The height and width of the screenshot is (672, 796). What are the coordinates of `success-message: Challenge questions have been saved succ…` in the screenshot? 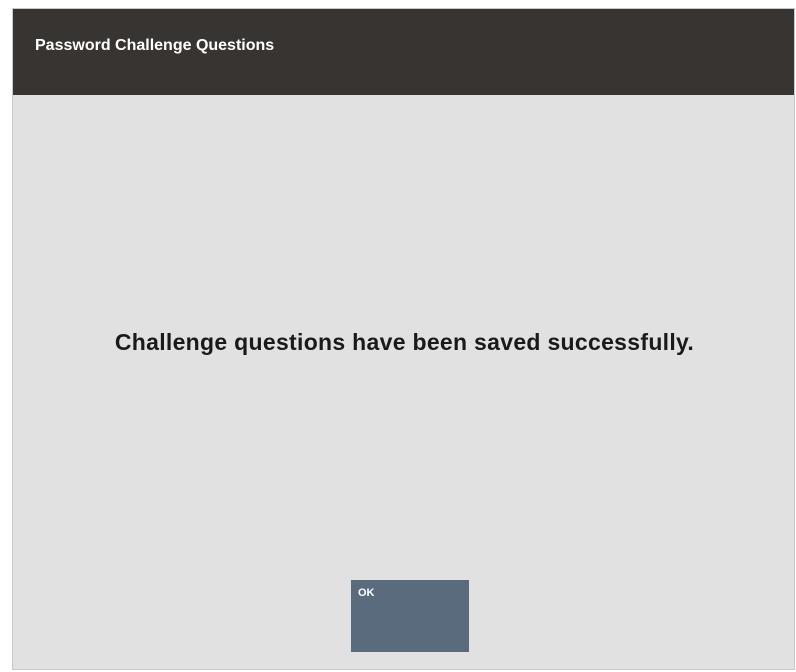 It's located at (404, 342).